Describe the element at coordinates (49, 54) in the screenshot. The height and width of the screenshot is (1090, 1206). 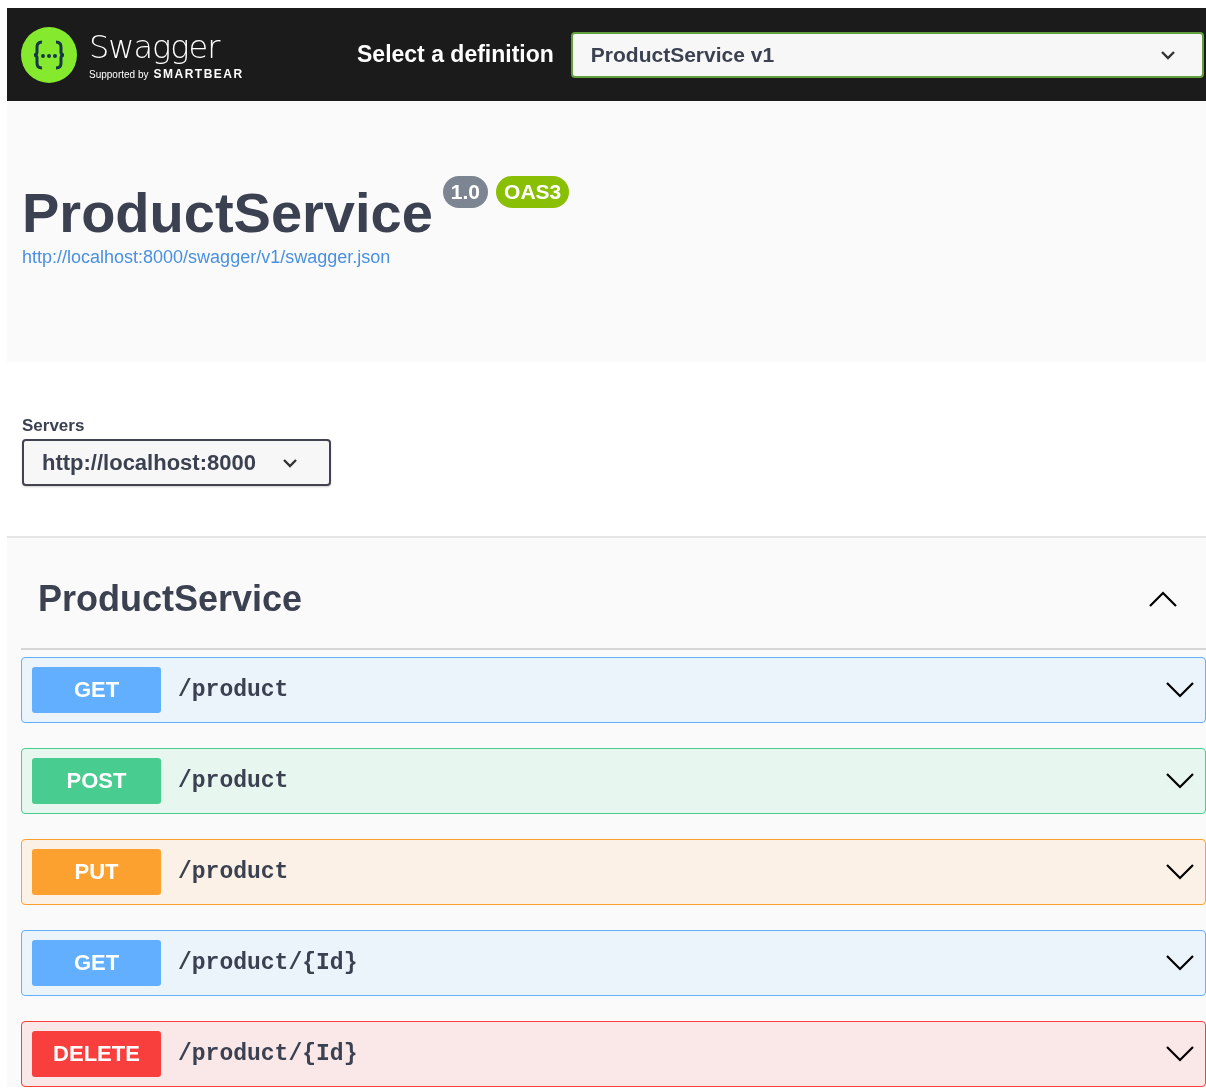
I see `logo-icon` at that location.